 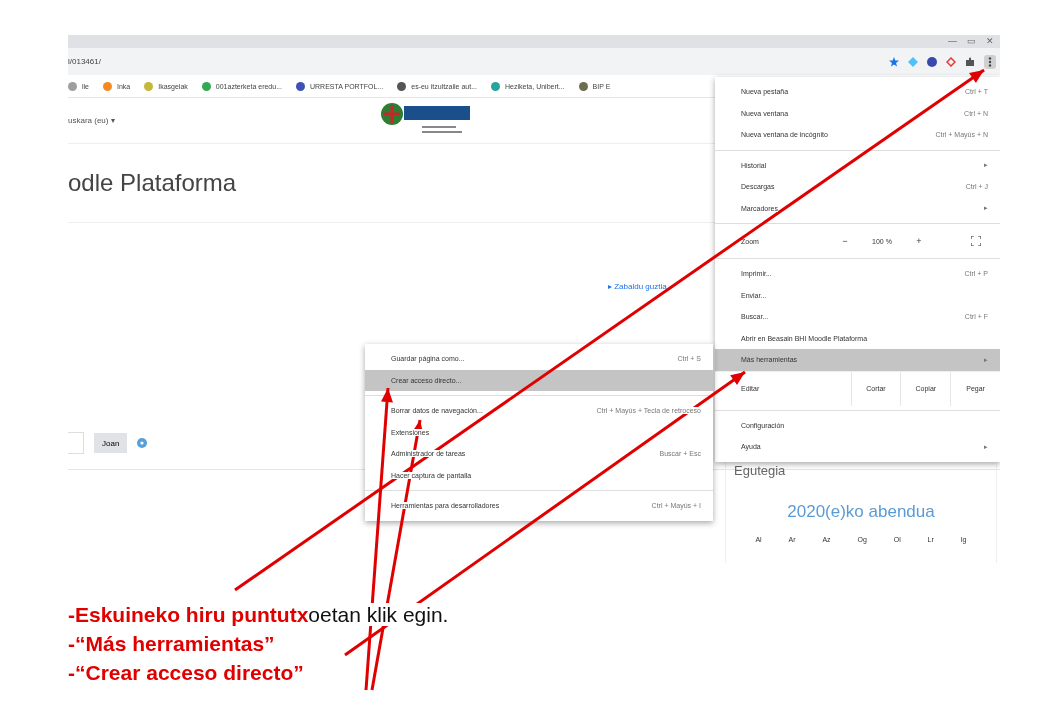 What do you see at coordinates (760, 471) in the screenshot?
I see `calendar-title: Egutegia` at bounding box center [760, 471].